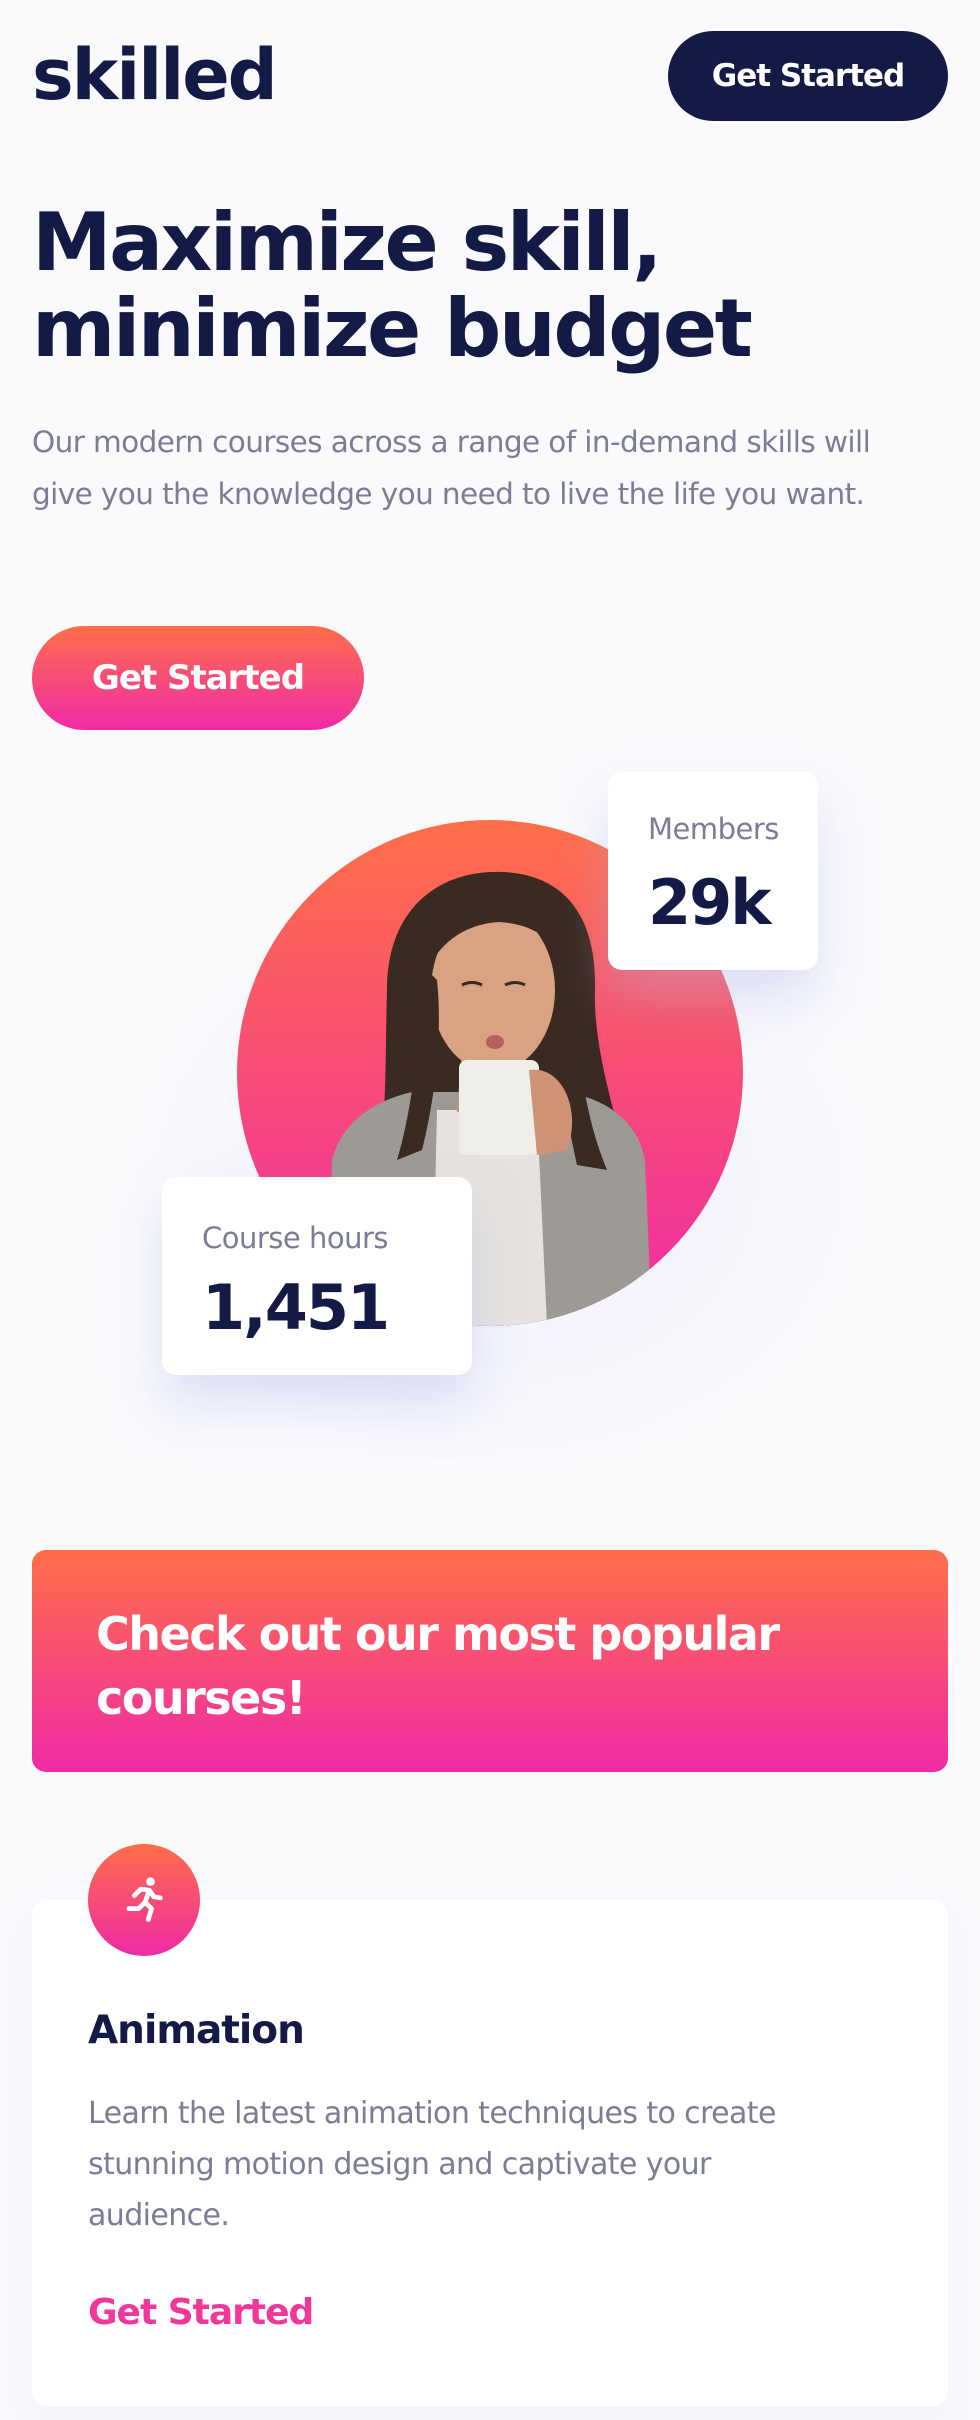 This screenshot has height=2420, width=980. I want to click on hero-title: Maximize skill, minimize budget, so click(482, 286).